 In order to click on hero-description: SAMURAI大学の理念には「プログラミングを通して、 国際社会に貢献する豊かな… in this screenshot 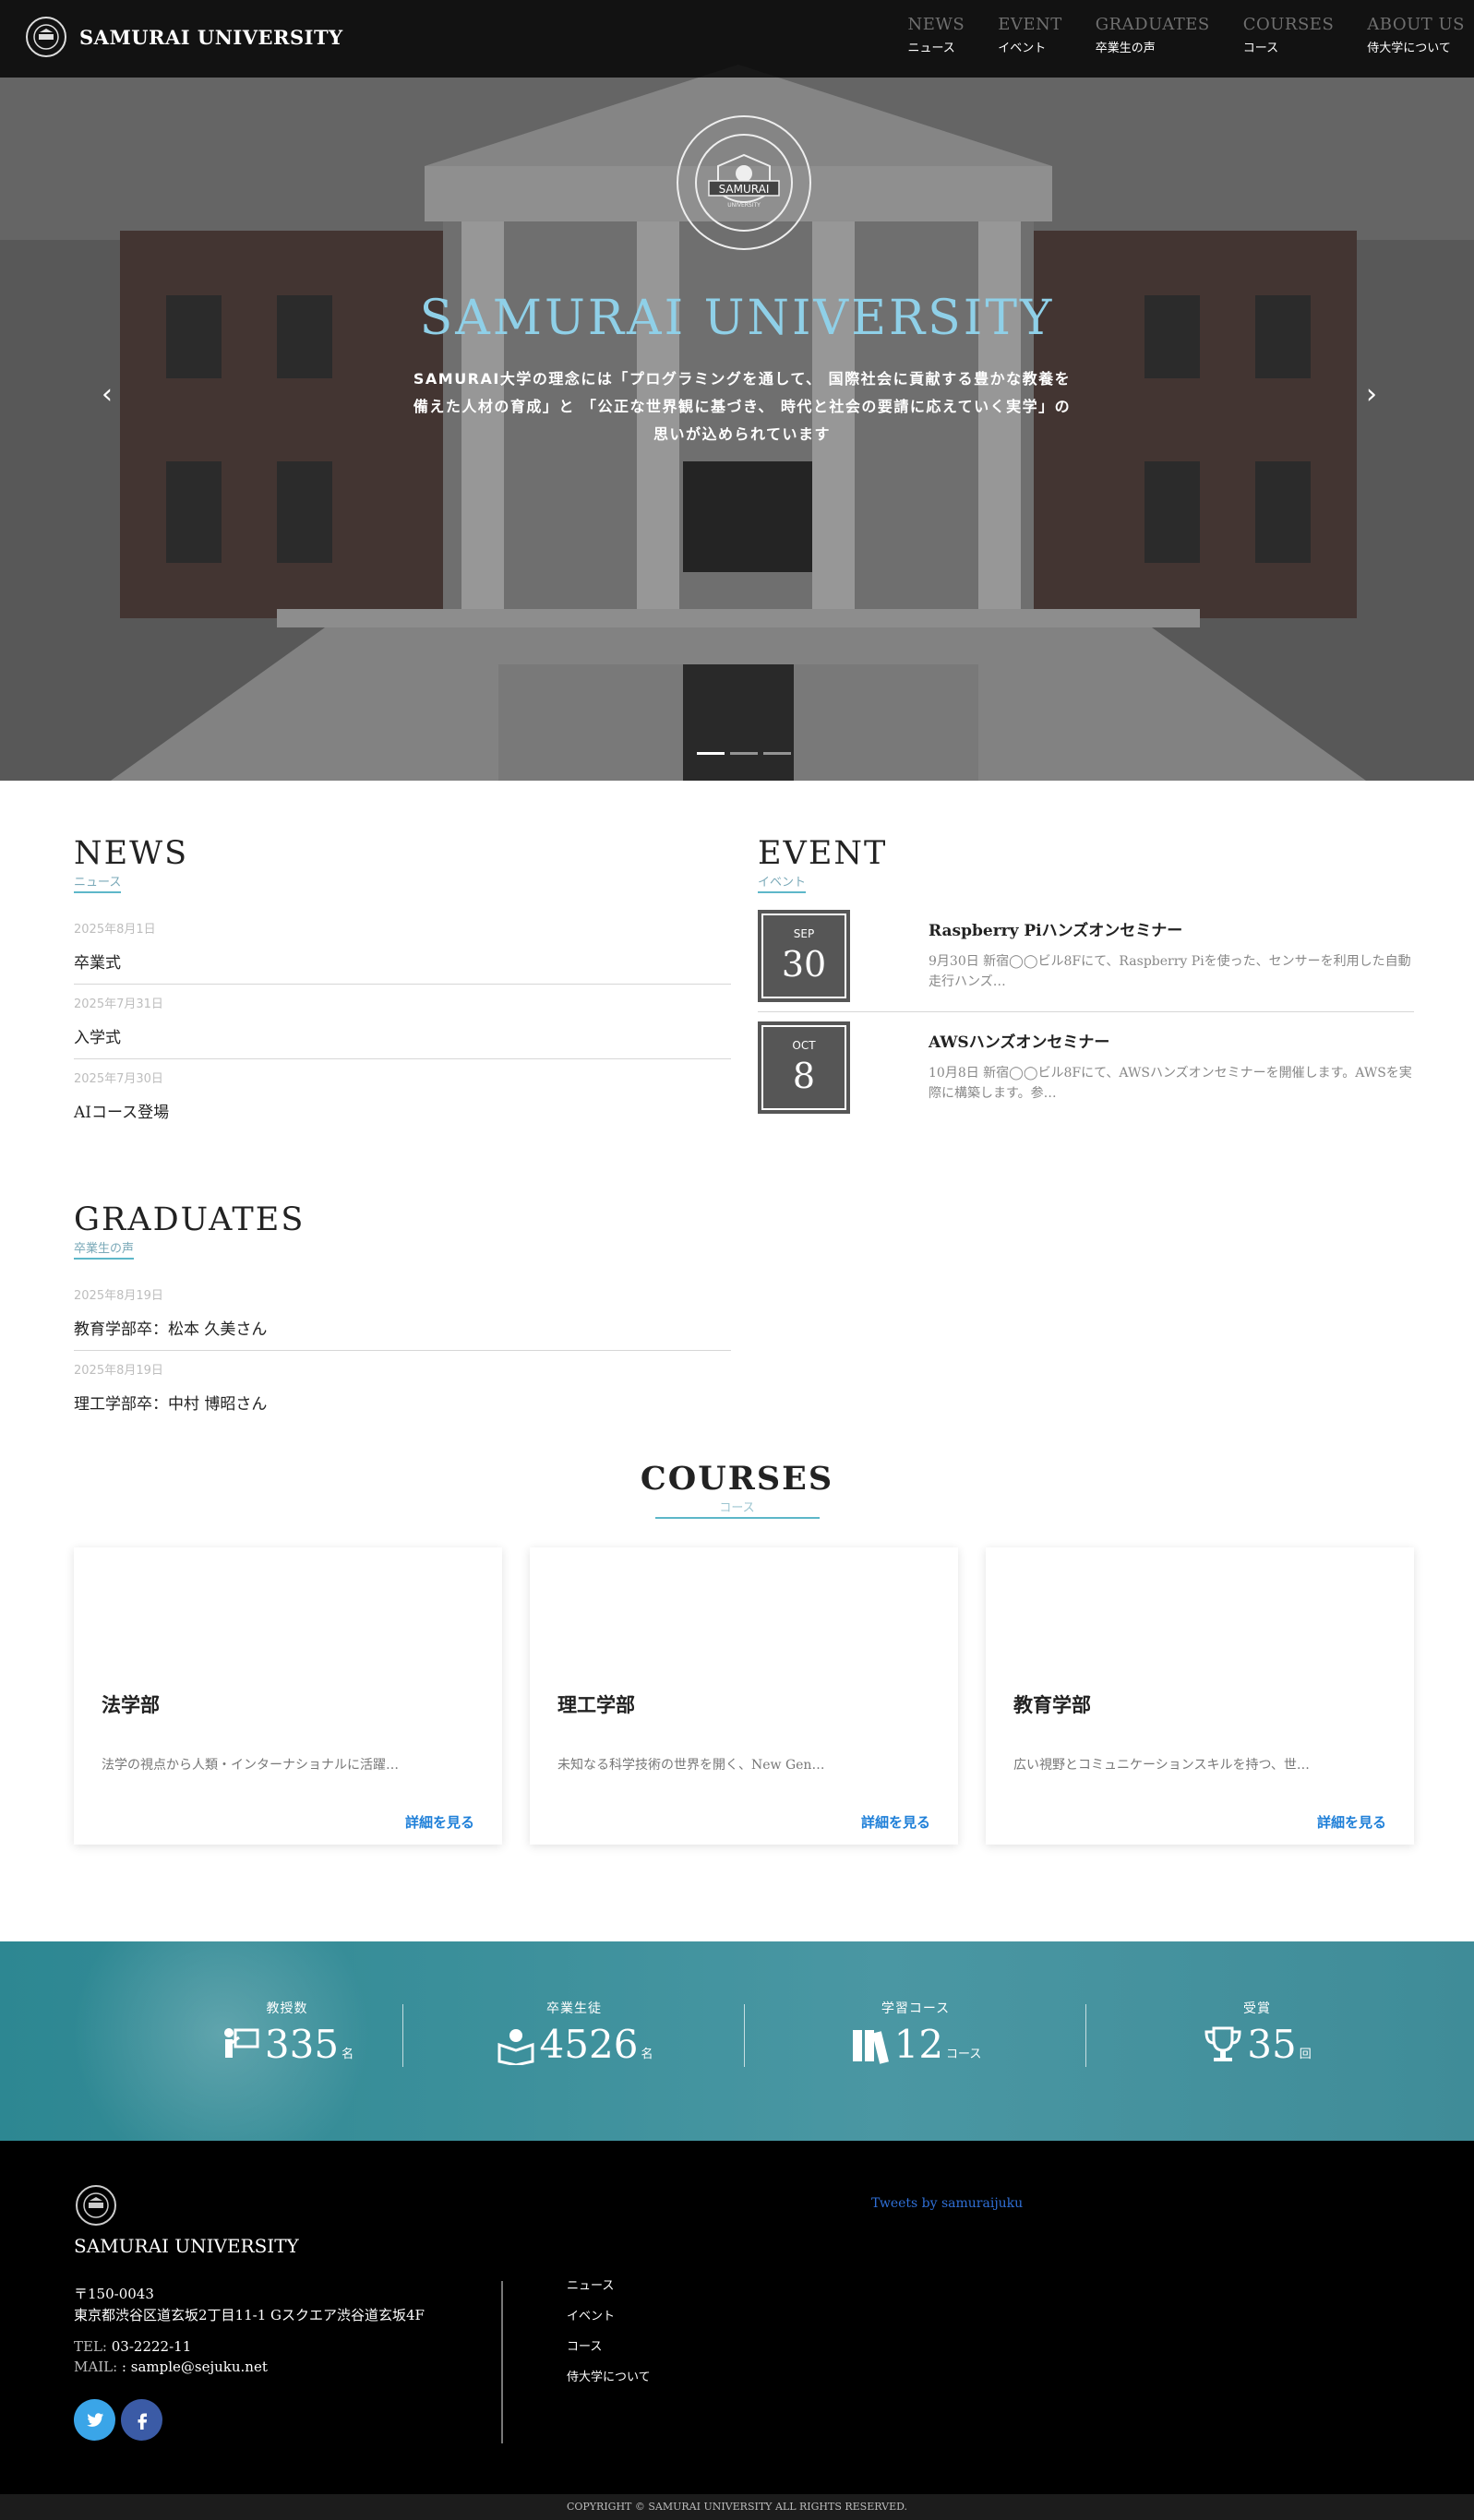, I will do `click(742, 406)`.